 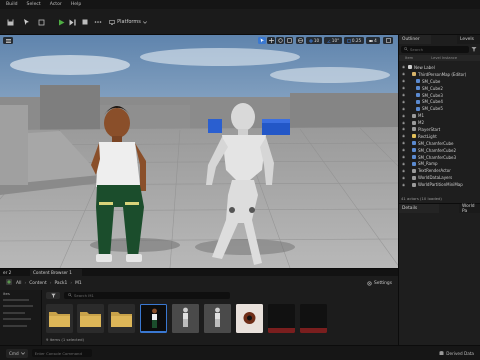 I want to click on outliner-filter-icon, so click(x=475, y=49).